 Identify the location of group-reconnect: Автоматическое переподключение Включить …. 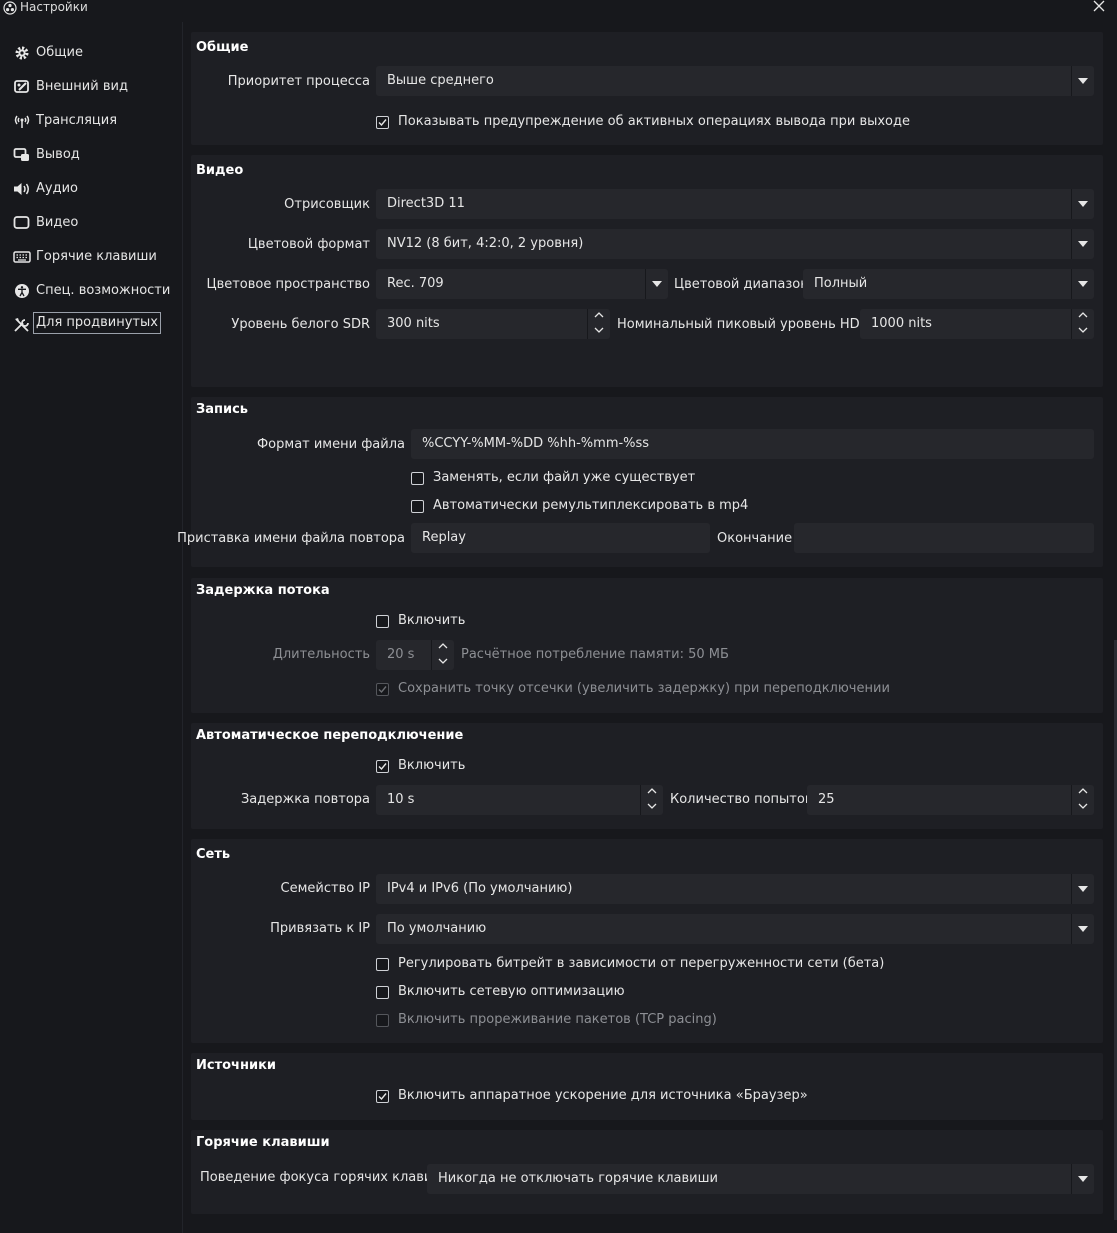
(647, 776).